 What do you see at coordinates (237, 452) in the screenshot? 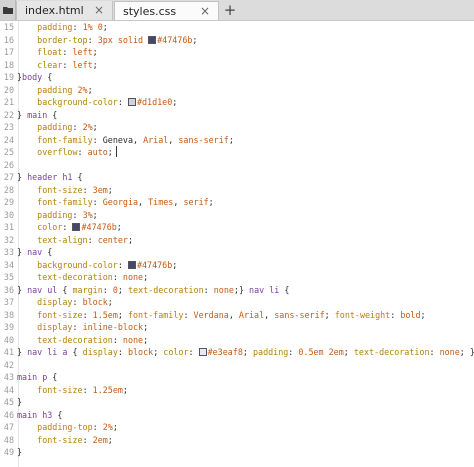
I see `code-line: 49}` at bounding box center [237, 452].